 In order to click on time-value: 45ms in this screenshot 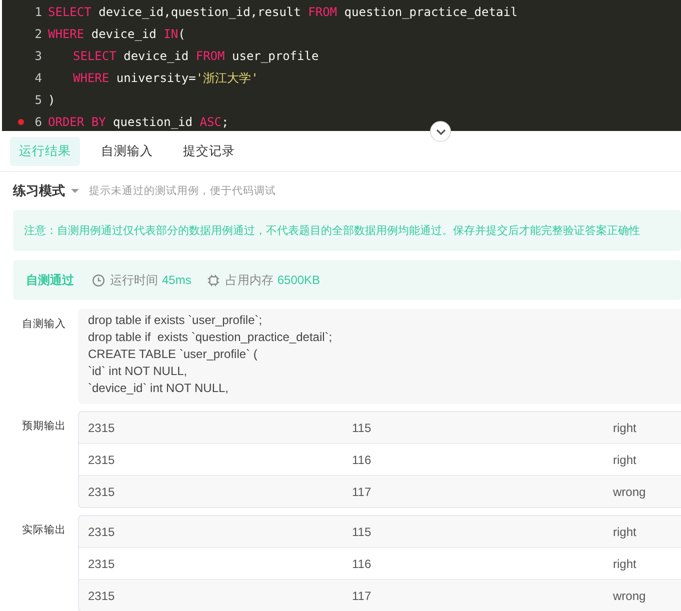, I will do `click(177, 280)`.